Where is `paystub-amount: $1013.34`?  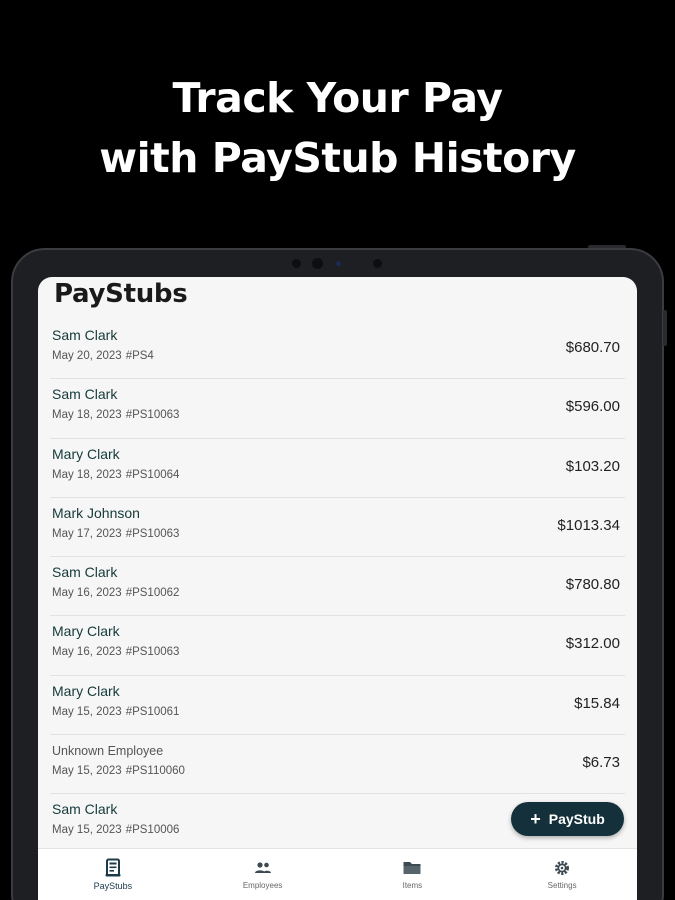
paystub-amount: $1013.34 is located at coordinates (588, 525).